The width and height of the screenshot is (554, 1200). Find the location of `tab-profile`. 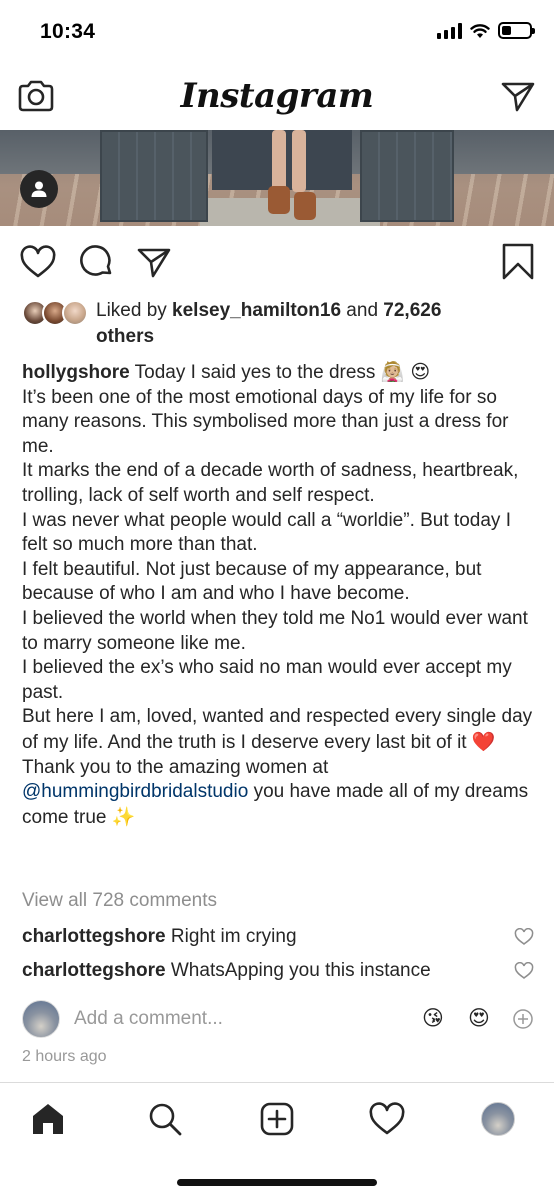

tab-profile is located at coordinates (498, 1119).